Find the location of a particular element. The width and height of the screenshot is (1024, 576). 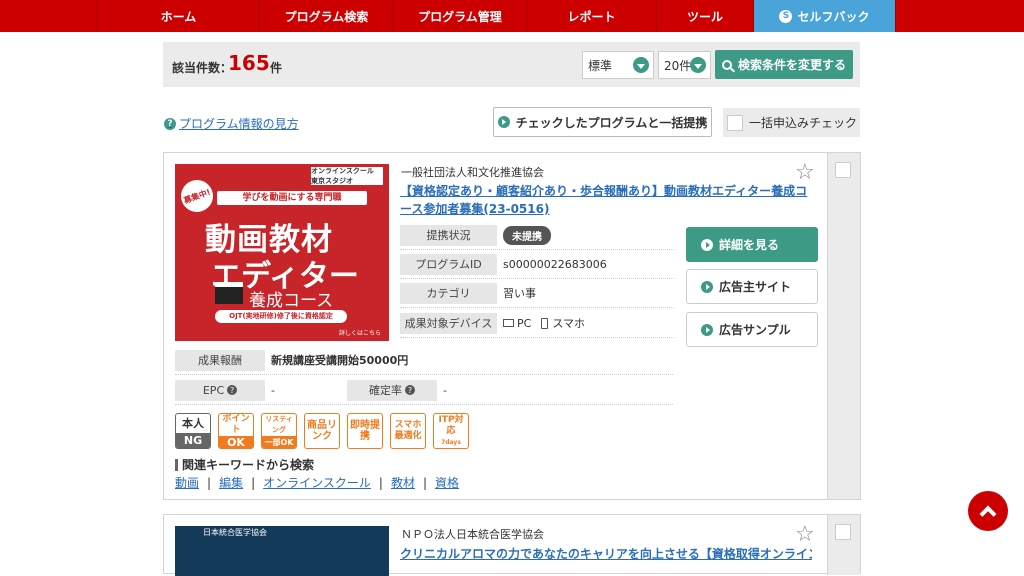

badge-point: ポイント OK is located at coordinates (236, 431).